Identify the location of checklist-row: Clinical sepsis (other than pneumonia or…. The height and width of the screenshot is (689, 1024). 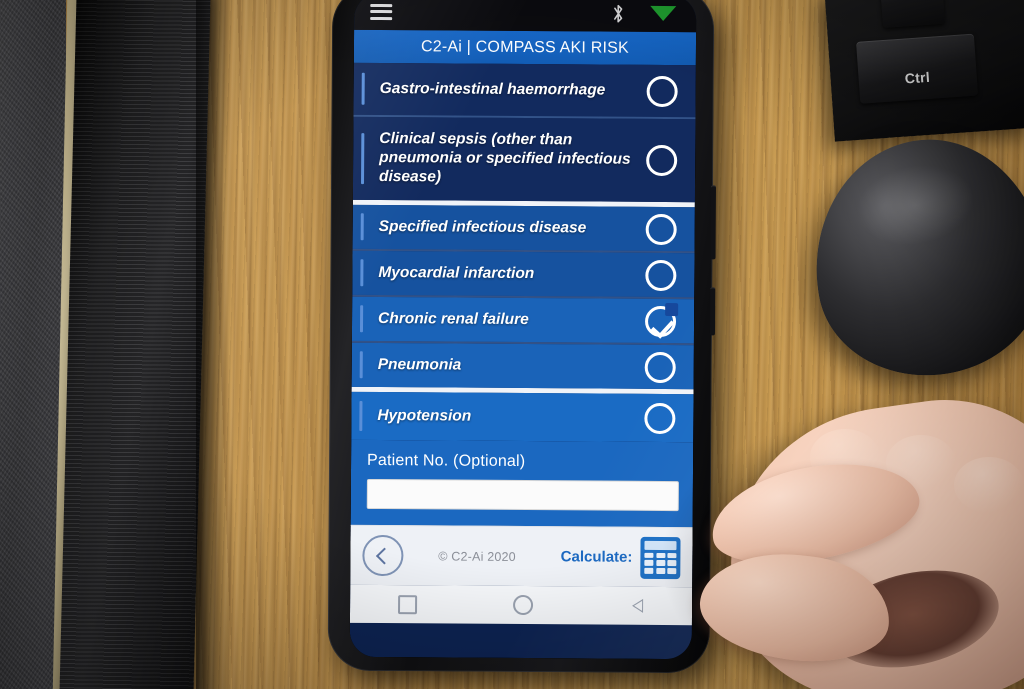
(524, 159).